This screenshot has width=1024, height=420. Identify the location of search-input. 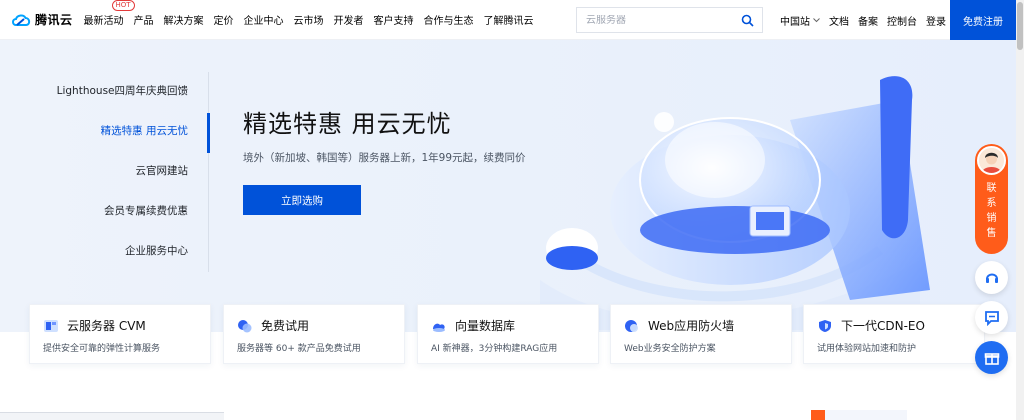
(657, 20).